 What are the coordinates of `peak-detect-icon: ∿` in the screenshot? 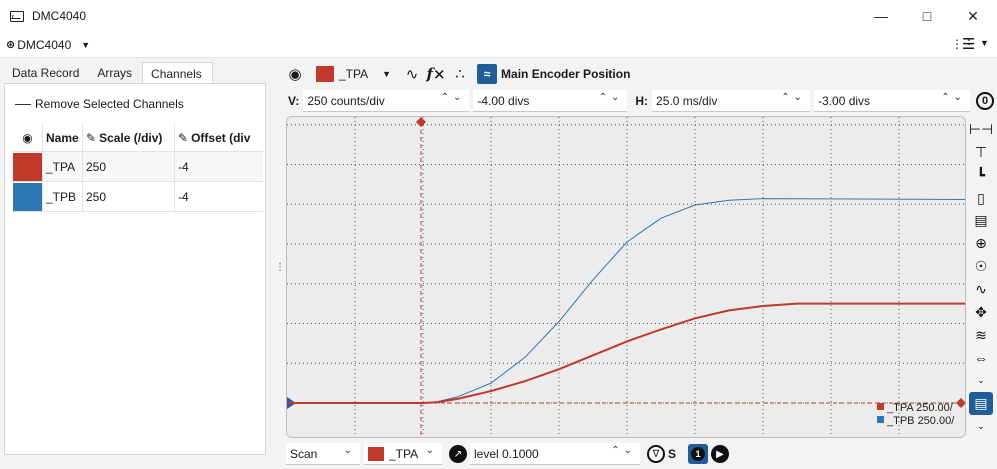 It's located at (981, 289).